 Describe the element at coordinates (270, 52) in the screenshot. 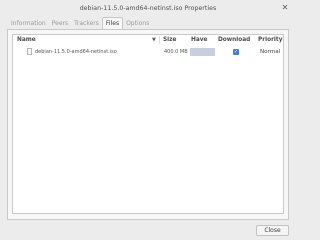

I see `file-priority: Normal` at that location.